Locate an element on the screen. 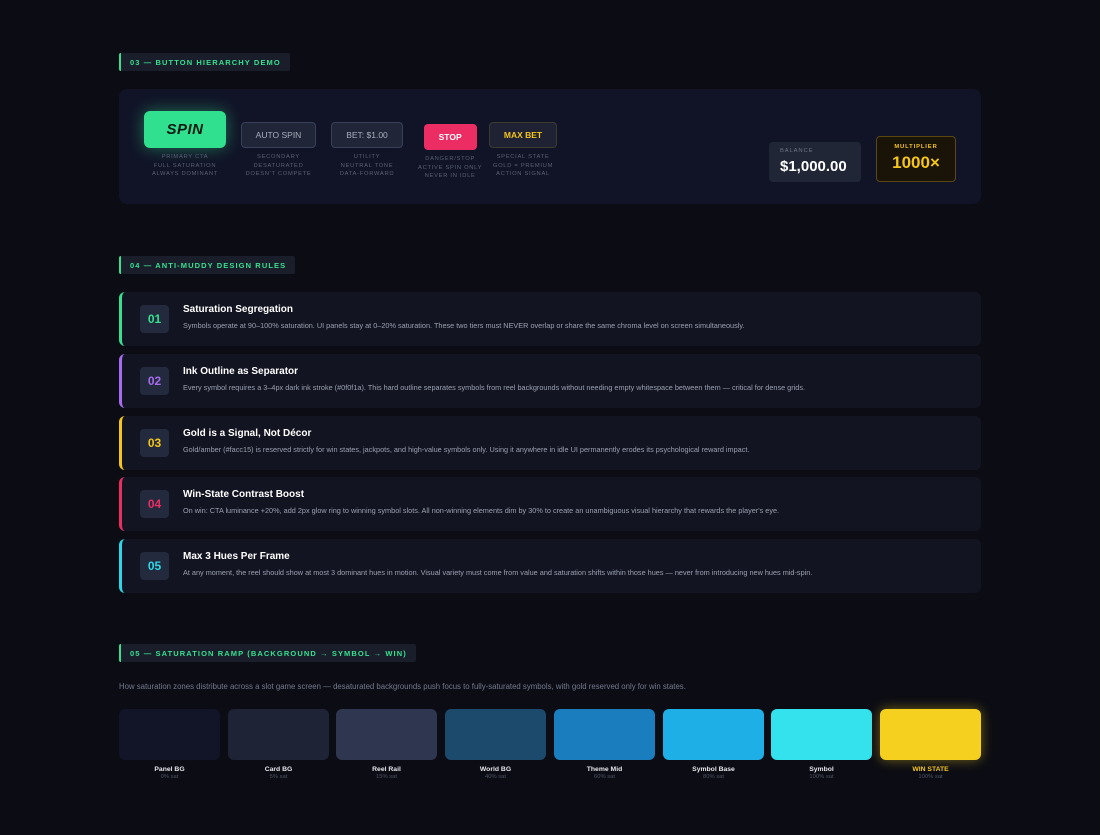 This screenshot has height=835, width=1100. rule-title: Saturation Segregation is located at coordinates (238, 309).